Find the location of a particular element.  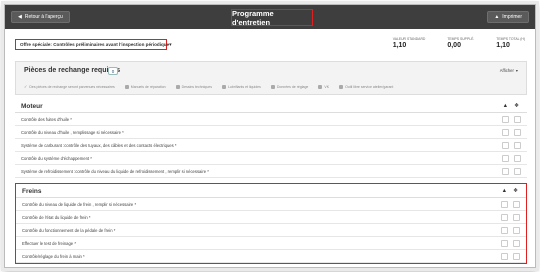

task-row: Effectuer le test de freinage * is located at coordinates (271, 243).